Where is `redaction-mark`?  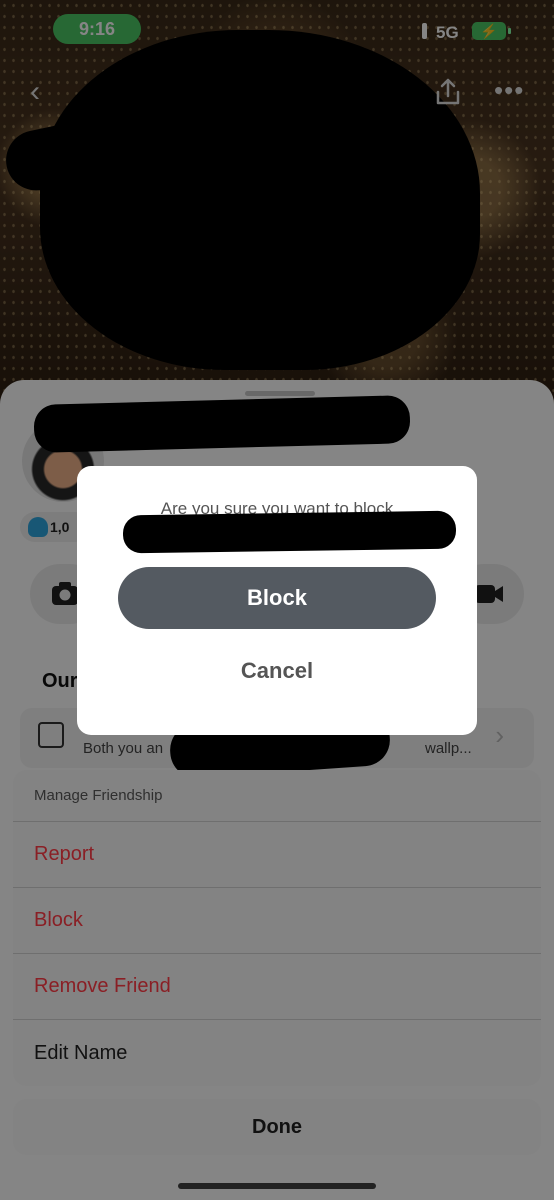
redaction-mark is located at coordinates (289, 532).